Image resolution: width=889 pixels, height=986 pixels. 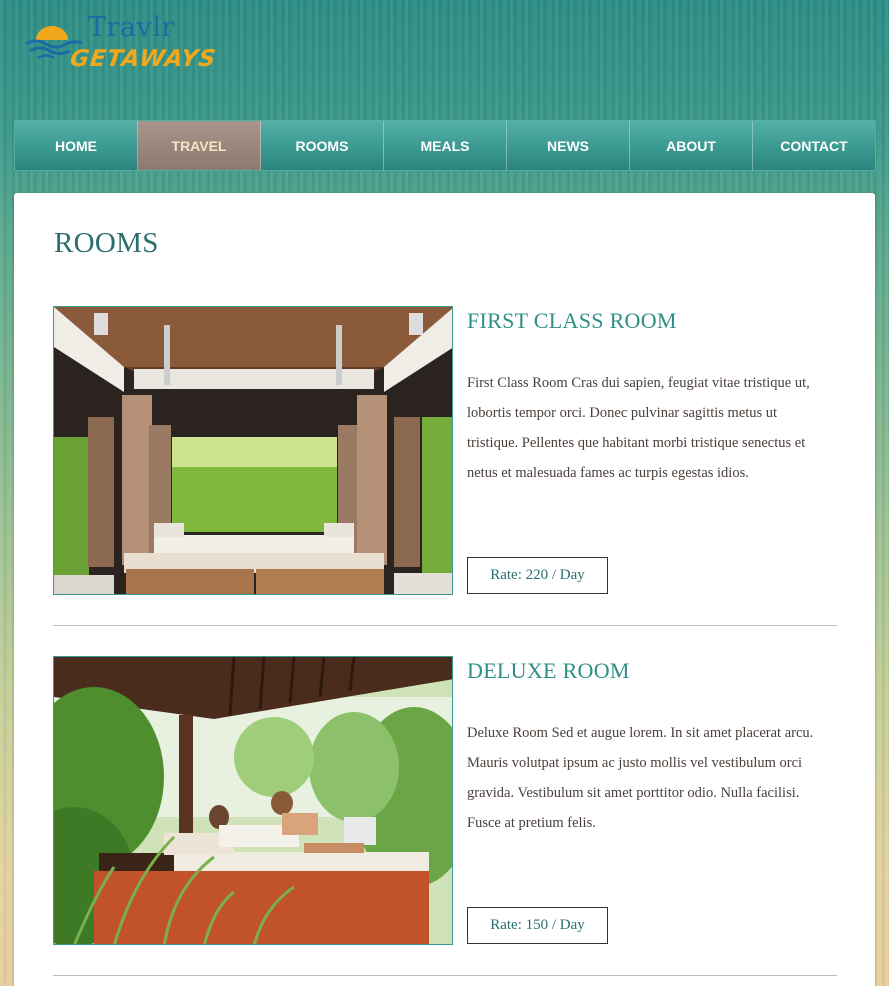 I want to click on brand-title: Travlr, so click(x=131, y=27).